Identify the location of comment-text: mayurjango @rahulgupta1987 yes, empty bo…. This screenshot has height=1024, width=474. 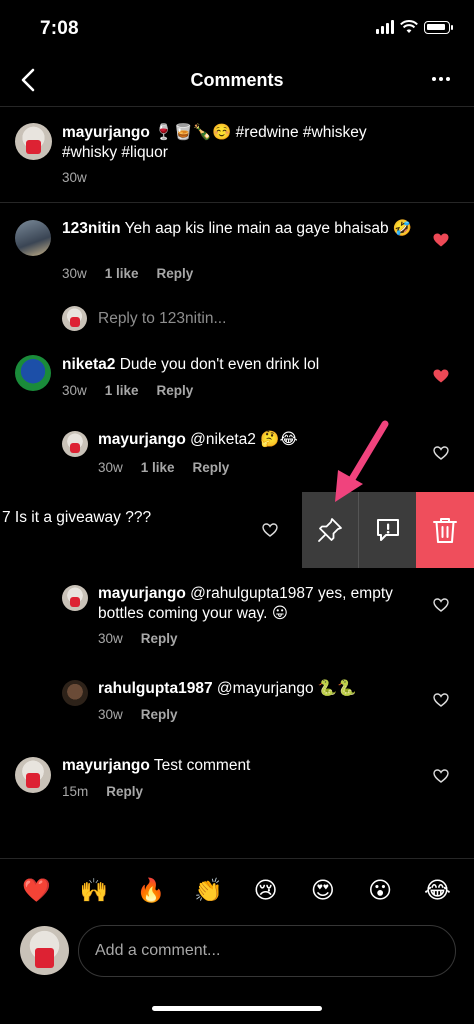
(258, 604).